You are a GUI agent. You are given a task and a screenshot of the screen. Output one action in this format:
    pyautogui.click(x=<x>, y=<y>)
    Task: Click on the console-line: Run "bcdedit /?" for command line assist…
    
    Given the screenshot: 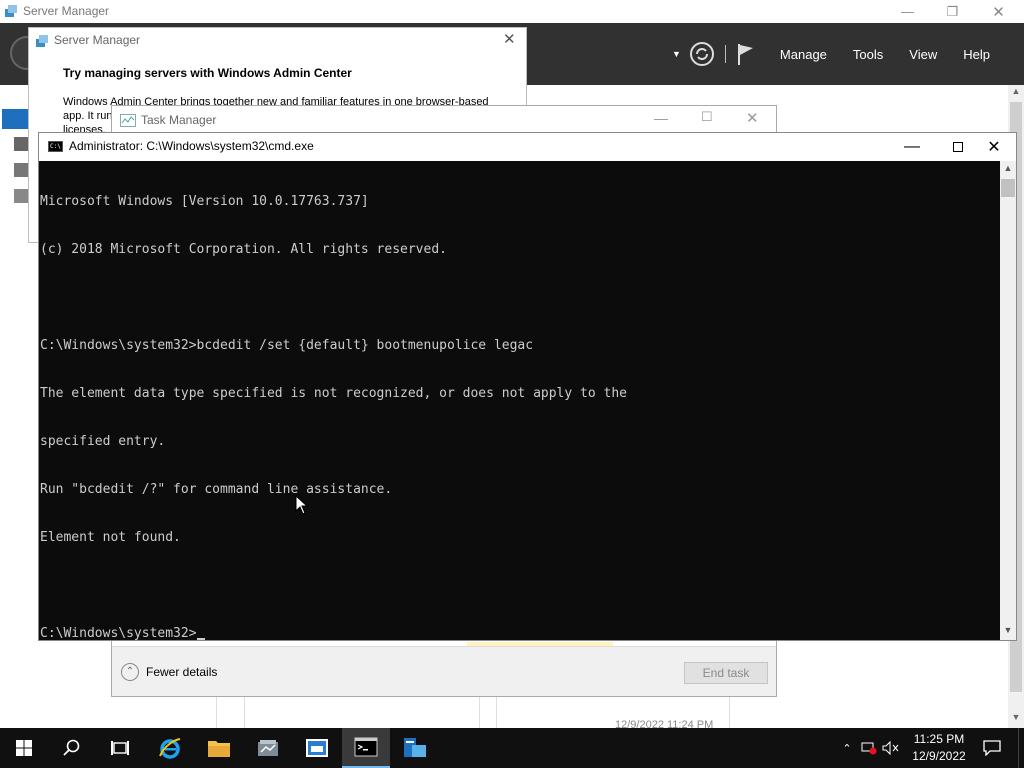 What is the action you would take?
    pyautogui.click(x=216, y=489)
    